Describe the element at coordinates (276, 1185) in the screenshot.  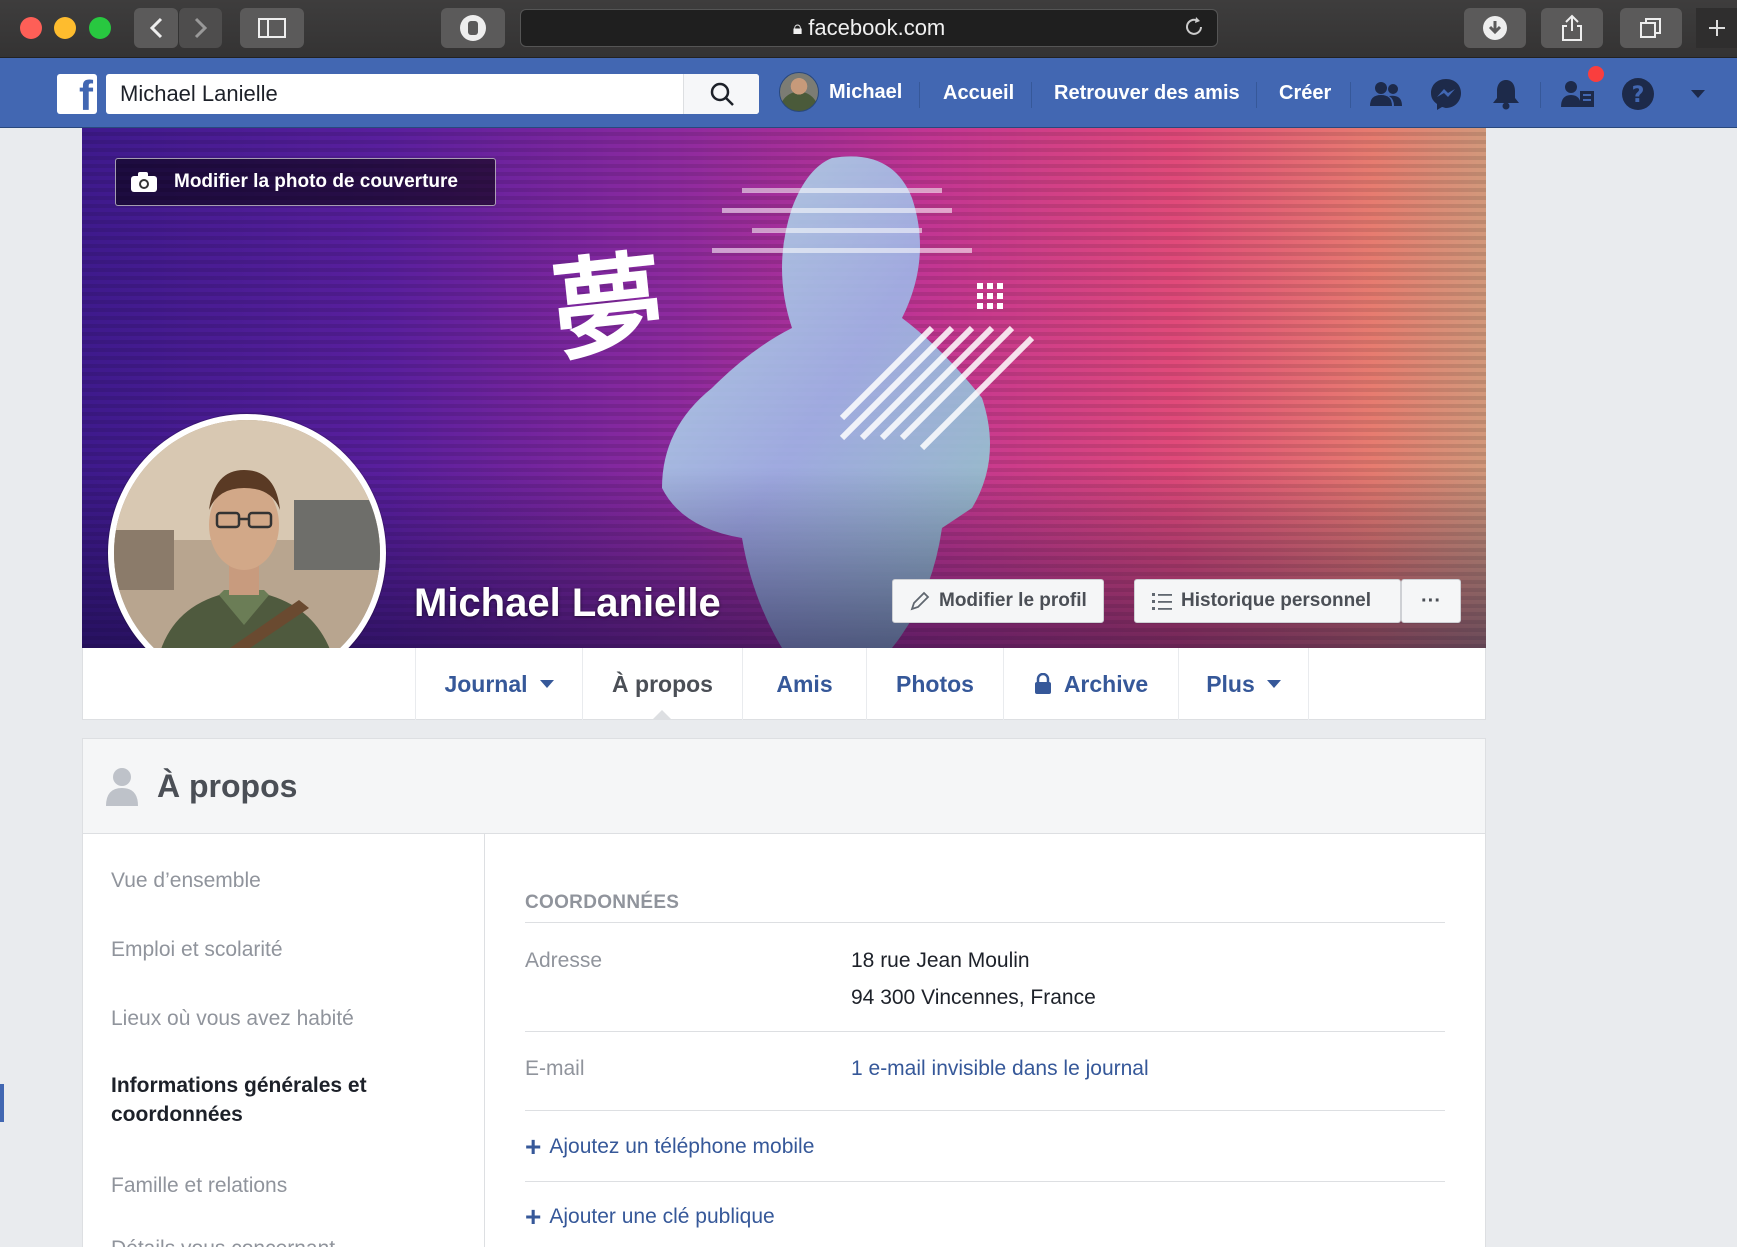
I see `sidebar-item-family: Famille et relations` at that location.